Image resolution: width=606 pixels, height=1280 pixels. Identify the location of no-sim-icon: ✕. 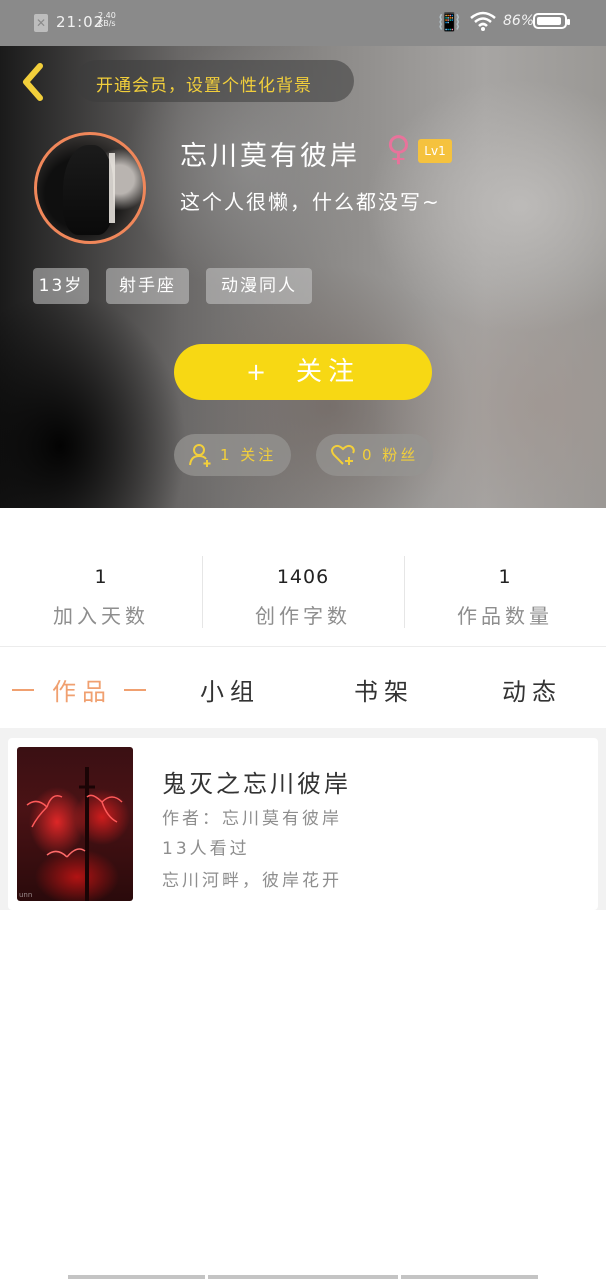
(41, 23).